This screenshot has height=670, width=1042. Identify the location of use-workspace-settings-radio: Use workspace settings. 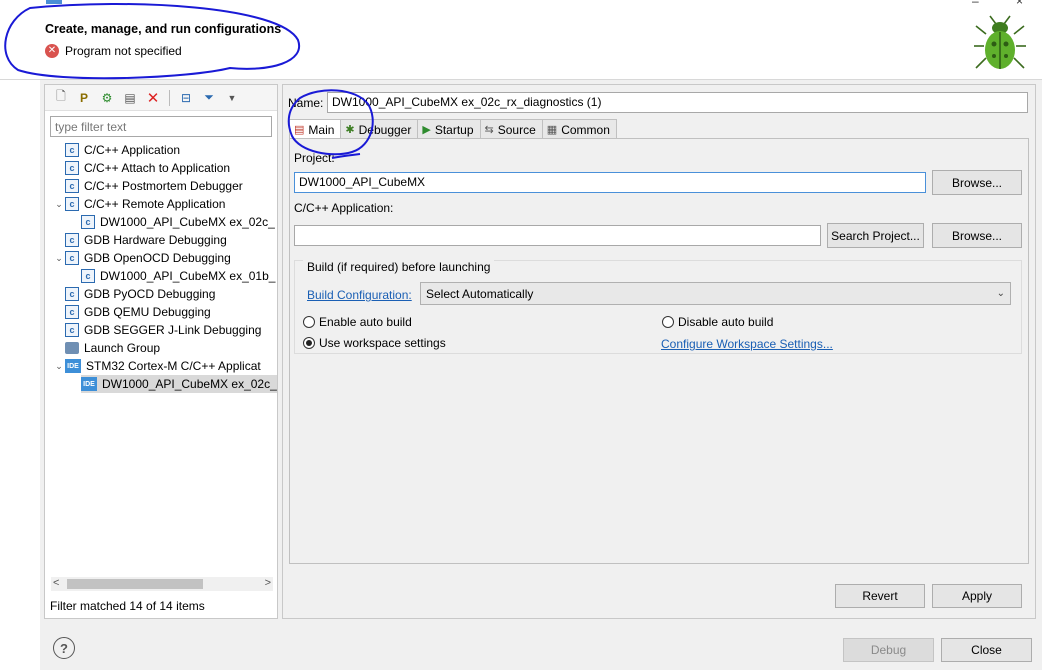
(374, 343).